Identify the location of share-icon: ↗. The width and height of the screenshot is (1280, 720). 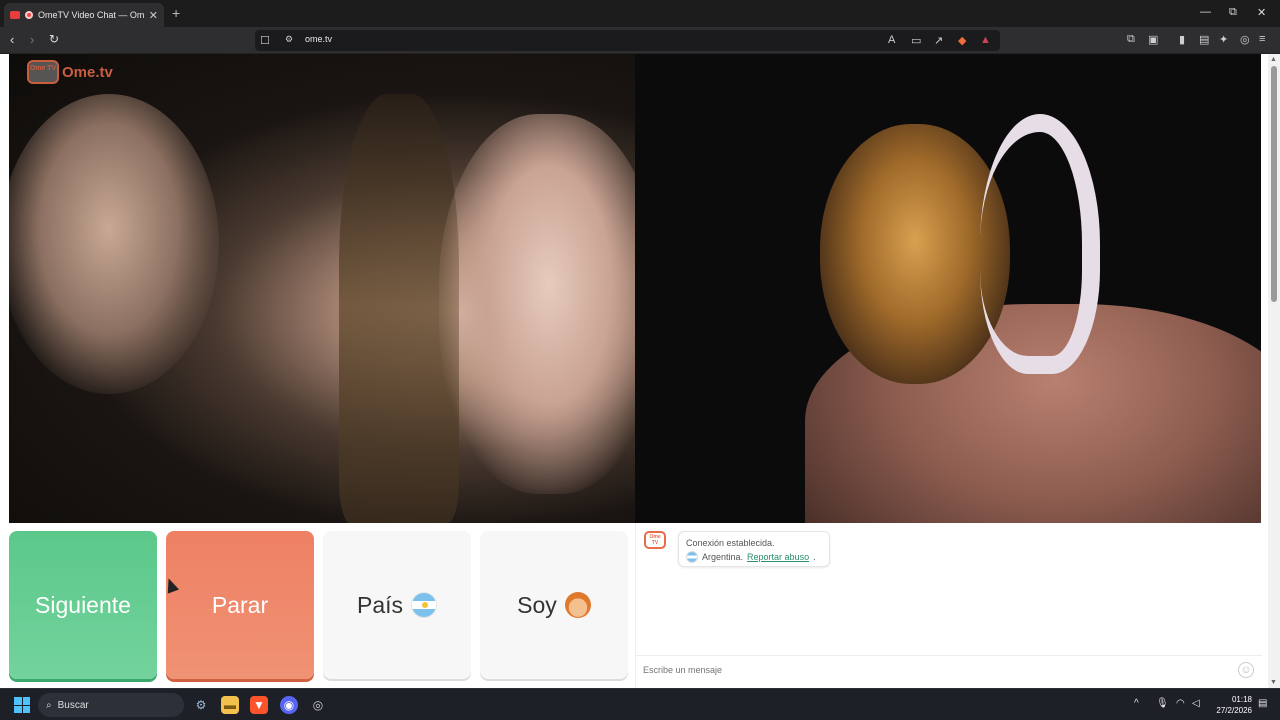
(938, 40).